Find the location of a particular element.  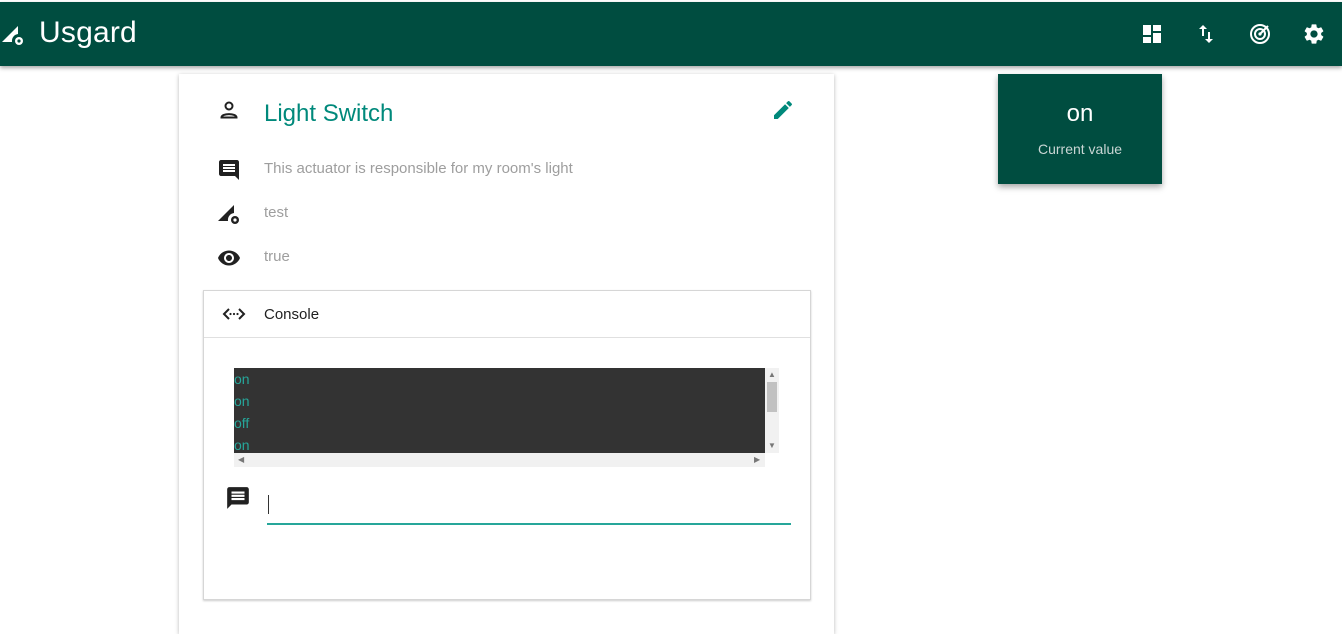

device-name: Light Switch is located at coordinates (329, 113).